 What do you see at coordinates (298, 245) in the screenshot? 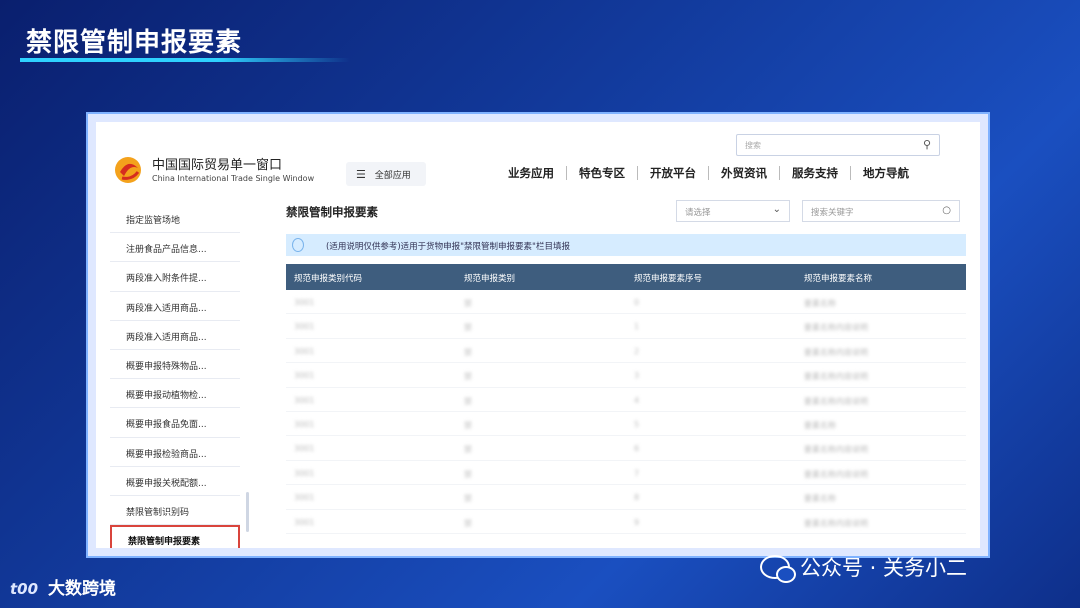
I see `info-icon` at bounding box center [298, 245].